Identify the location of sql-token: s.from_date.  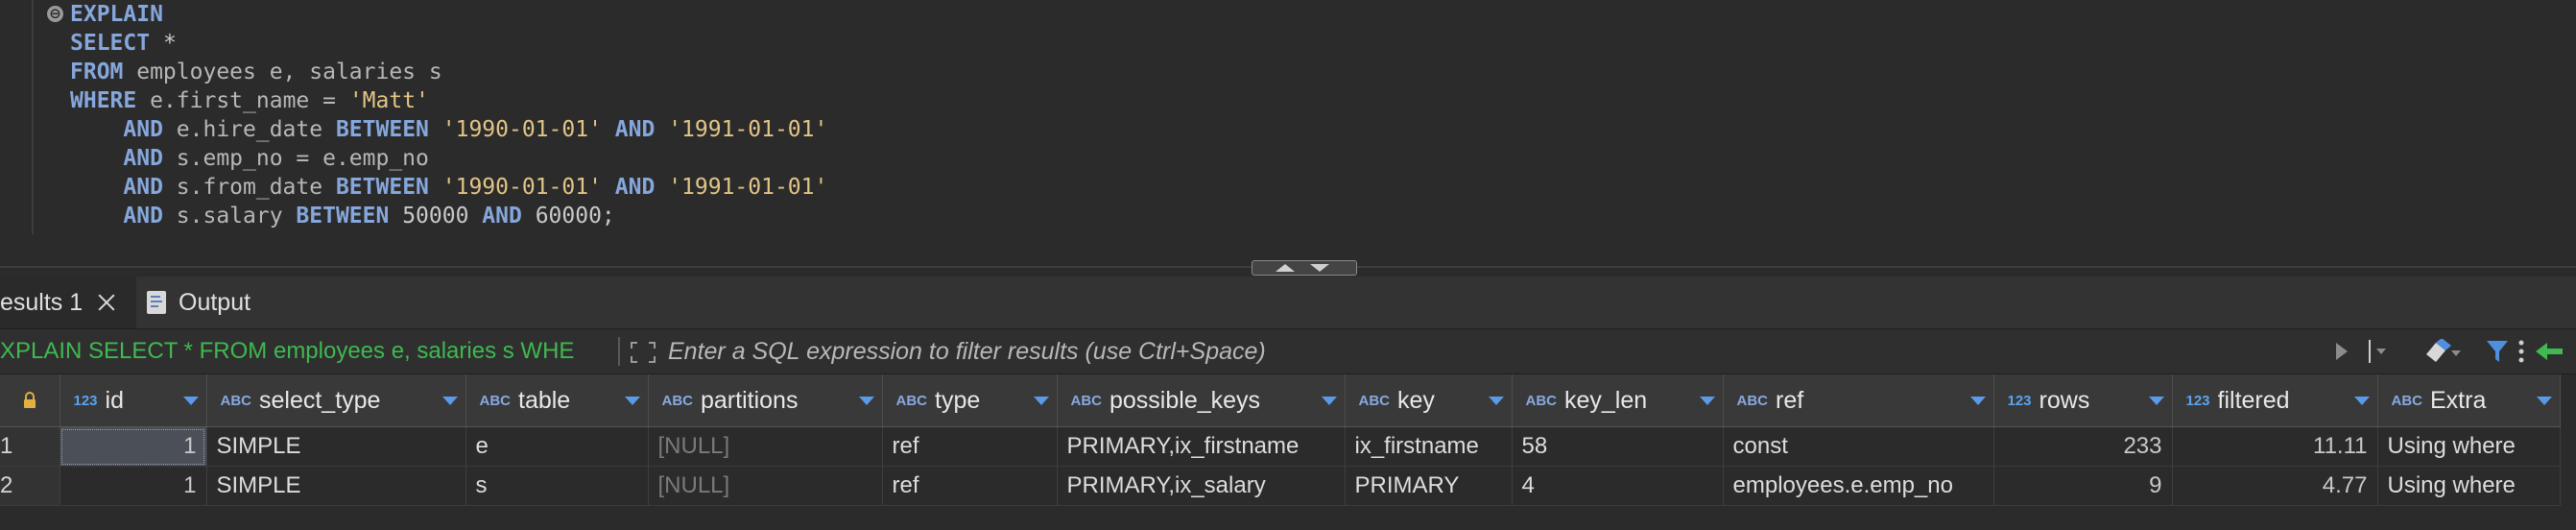
(249, 188).